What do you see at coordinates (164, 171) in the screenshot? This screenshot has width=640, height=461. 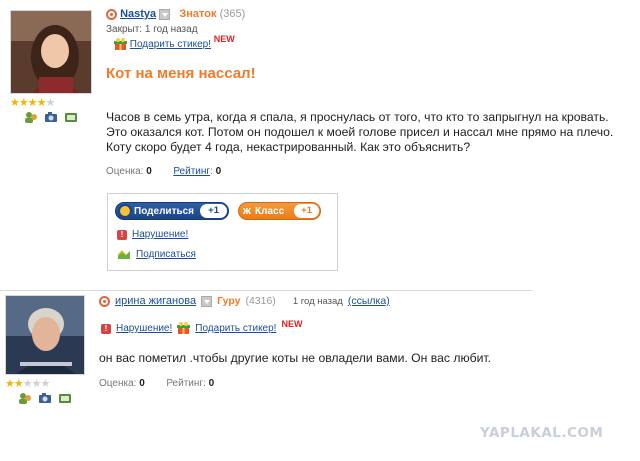 I see `question-stats: Оценка: 0 Рейтинг: 0` at bounding box center [164, 171].